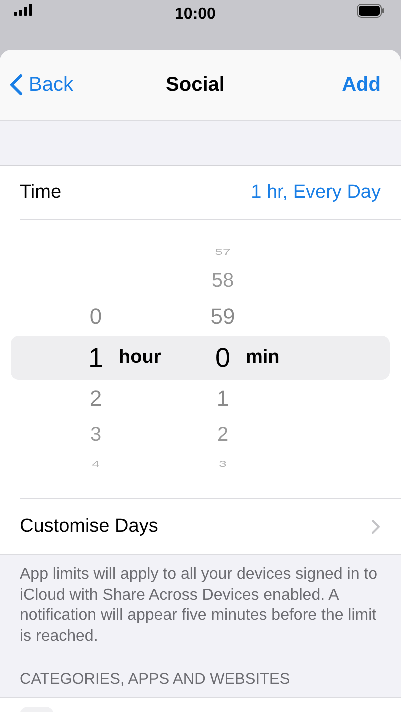 This screenshot has height=712, width=401. I want to click on footer-note: App limits will apply to all your devices signed in to iCloud with Share Across Devices enabled. A notification will appear five minutes before the limit is reached., so click(200, 601).